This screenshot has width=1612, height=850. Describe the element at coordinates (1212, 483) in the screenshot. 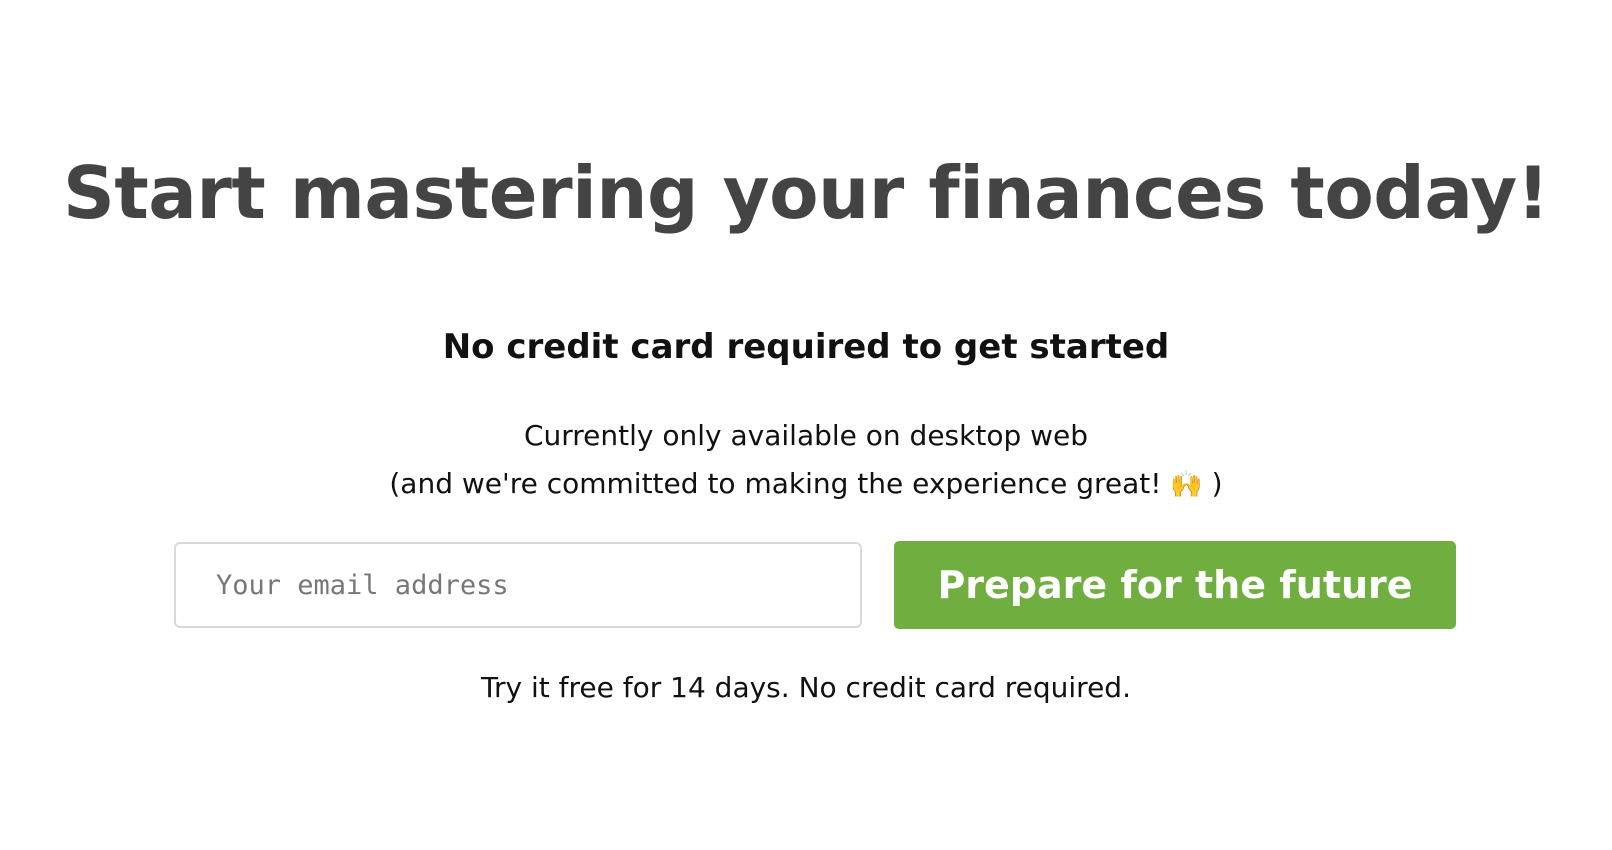

I see `availability-line-2-end: )` at that location.